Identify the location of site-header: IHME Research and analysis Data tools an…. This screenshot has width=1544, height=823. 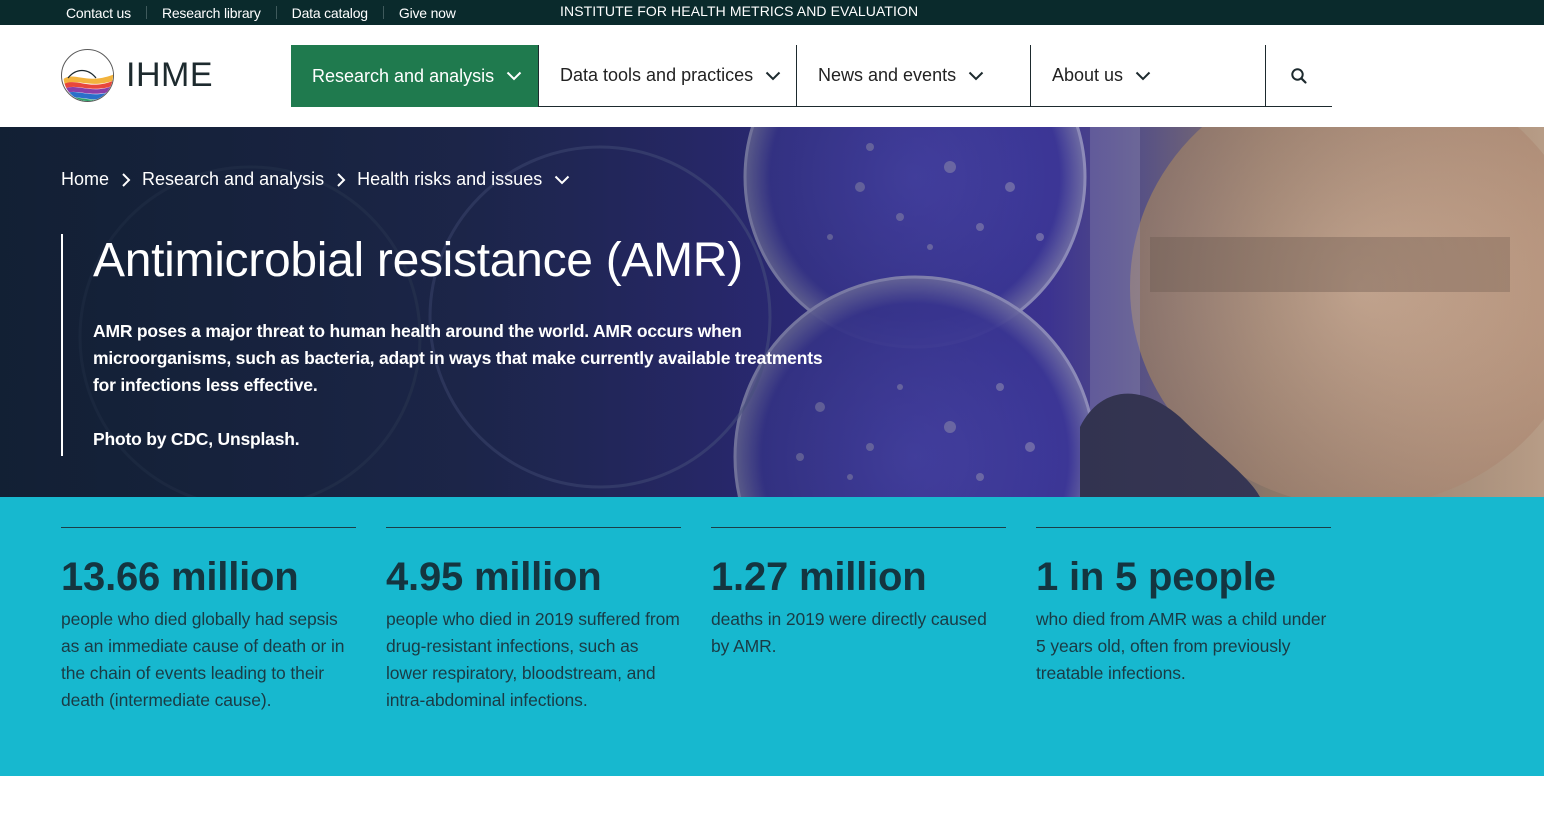
(772, 76).